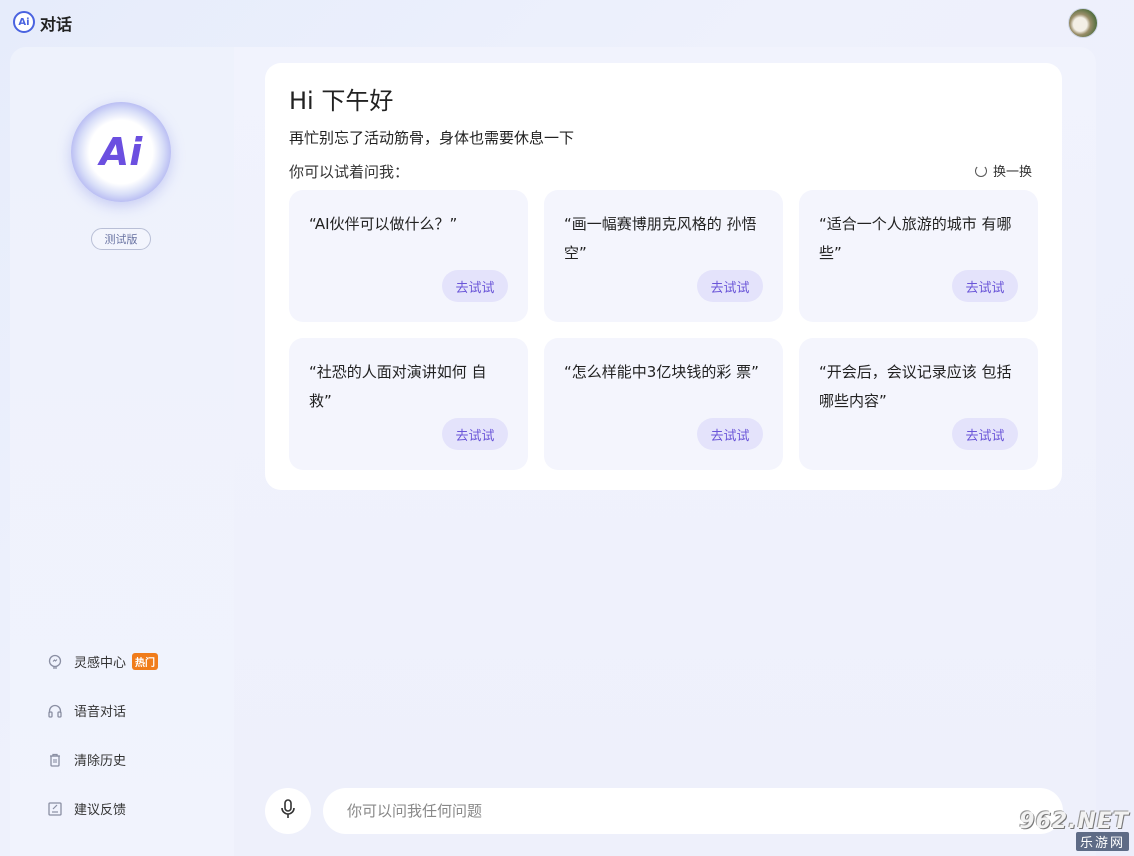 The height and width of the screenshot is (856, 1134). Describe the element at coordinates (663, 404) in the screenshot. I see `suggestion-card: “怎么样能中3亿块钱的彩 票” 去试试` at that location.